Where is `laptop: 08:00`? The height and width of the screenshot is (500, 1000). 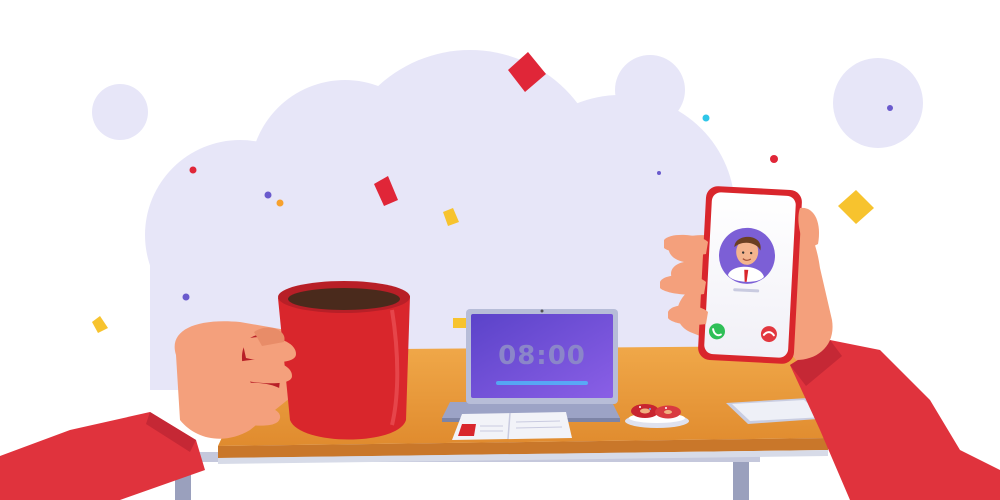 laptop: 08:00 is located at coordinates (531, 365).